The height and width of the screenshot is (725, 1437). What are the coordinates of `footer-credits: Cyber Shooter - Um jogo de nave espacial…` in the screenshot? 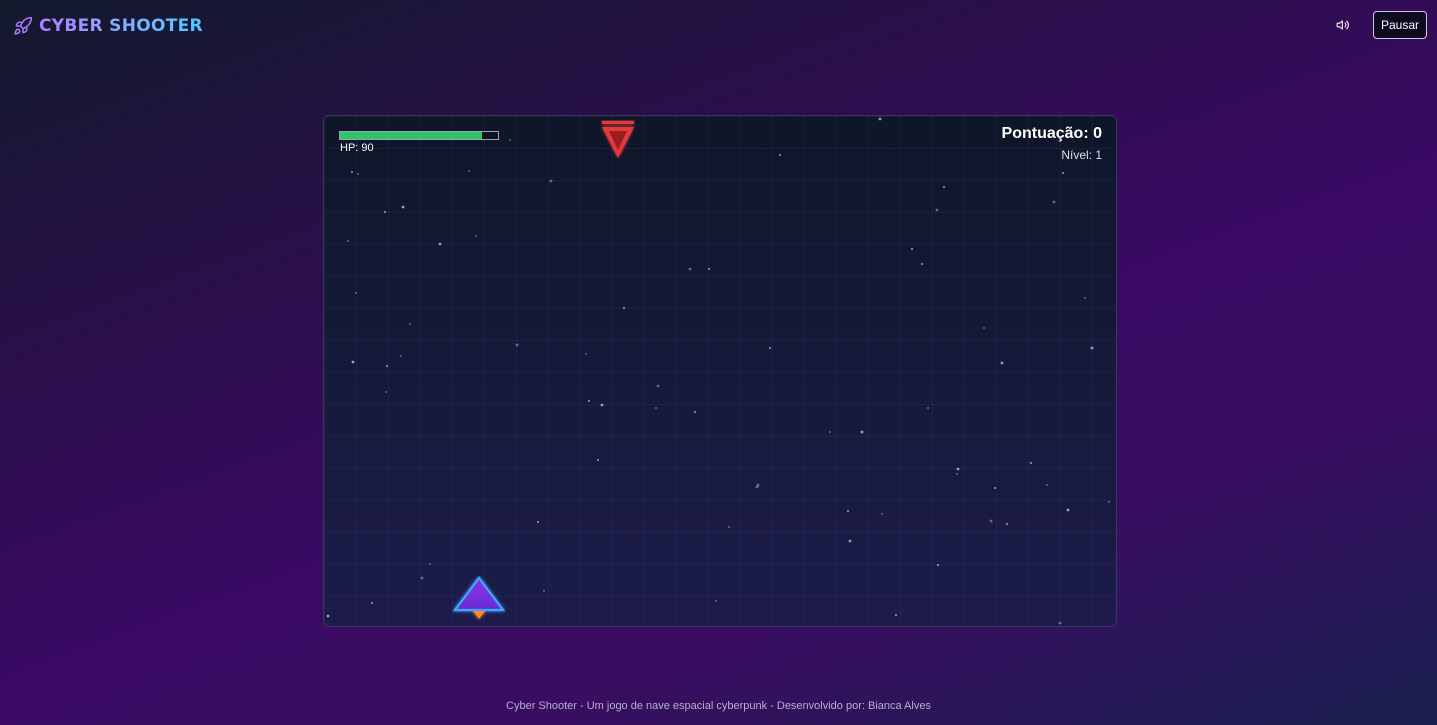 It's located at (718, 706).